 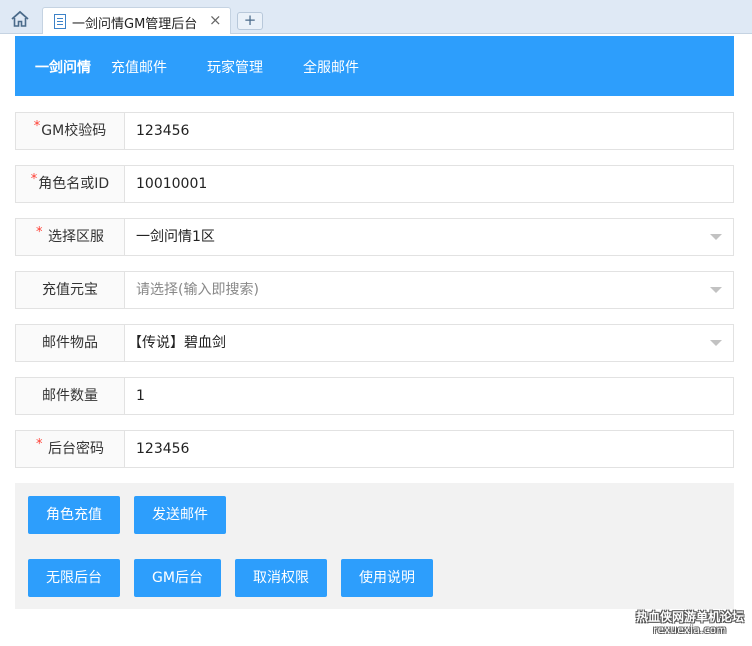 I want to click on form-row-recharge-gold: 充值元宝 请选择(输入即搜索), so click(x=374, y=290).